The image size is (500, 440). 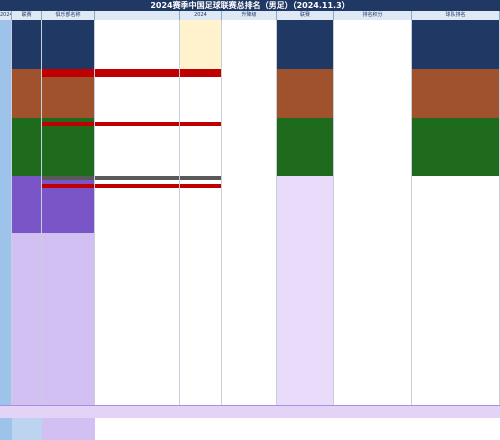 I want to click on header-league: 联赛, so click(x=305, y=15).